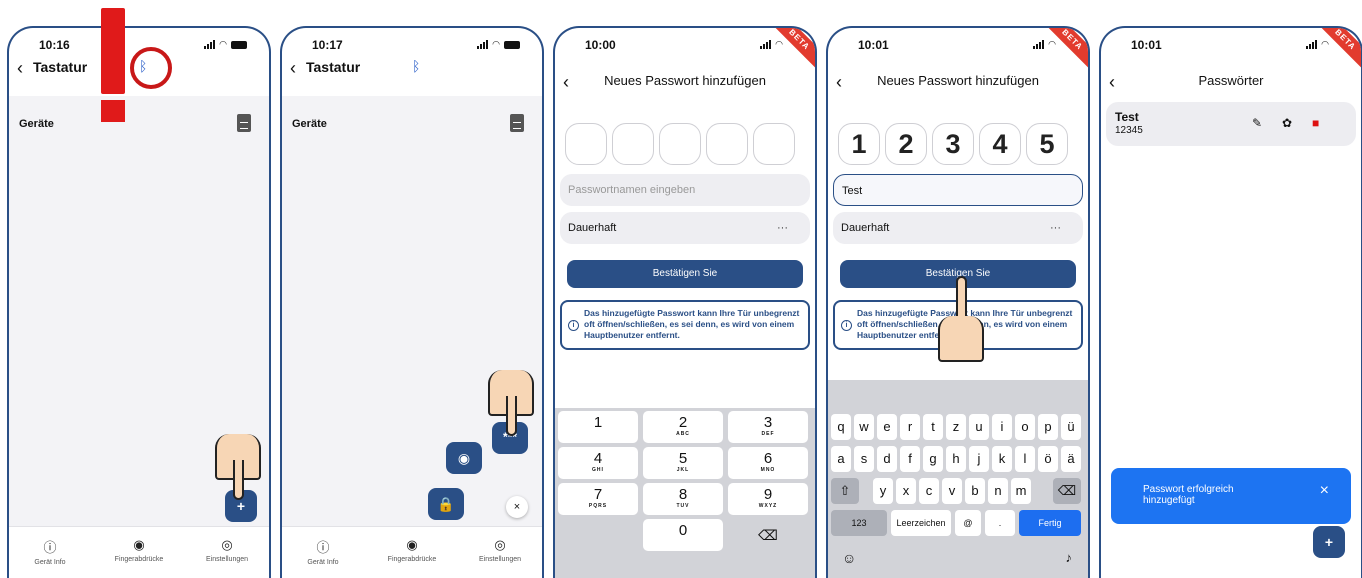  Describe the element at coordinates (1002, 427) in the screenshot. I see `key: i` at that location.